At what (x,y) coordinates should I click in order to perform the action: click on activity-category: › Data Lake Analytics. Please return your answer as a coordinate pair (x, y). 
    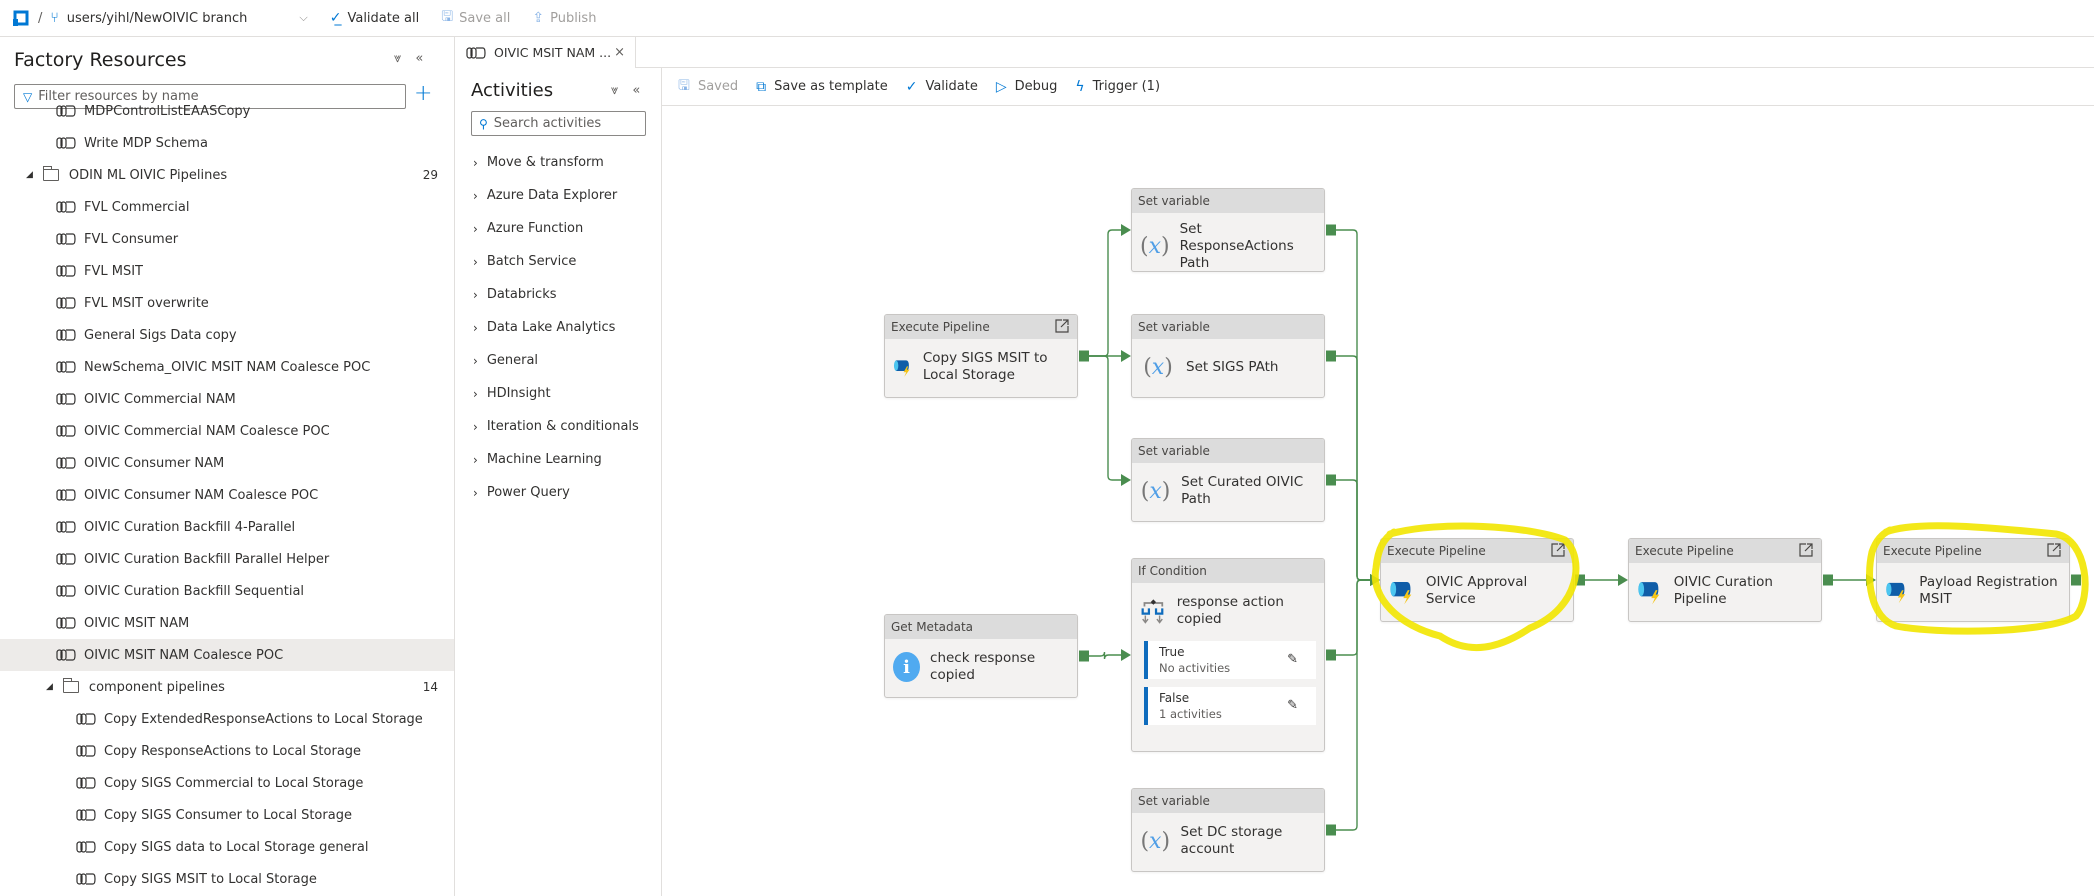
    Looking at the image, I should click on (556, 327).